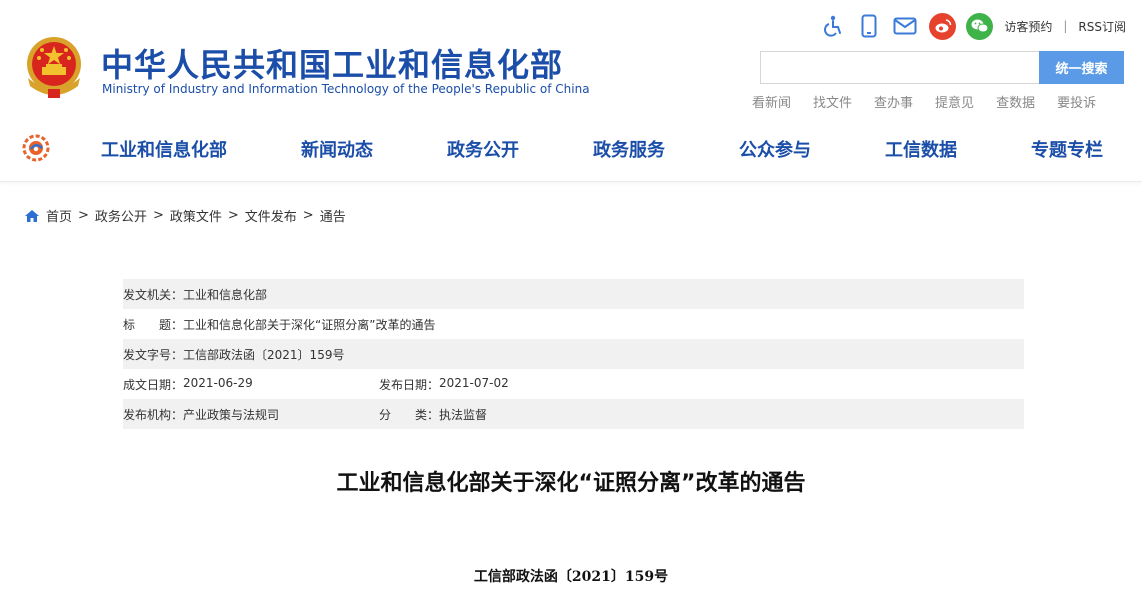 The width and height of the screenshot is (1142, 598). I want to click on nav-item-topics: 专题专栏, so click(1067, 149).